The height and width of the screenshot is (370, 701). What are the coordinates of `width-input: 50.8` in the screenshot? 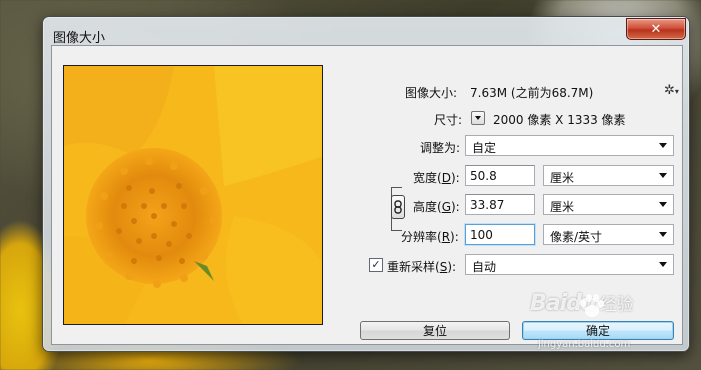 It's located at (500, 175).